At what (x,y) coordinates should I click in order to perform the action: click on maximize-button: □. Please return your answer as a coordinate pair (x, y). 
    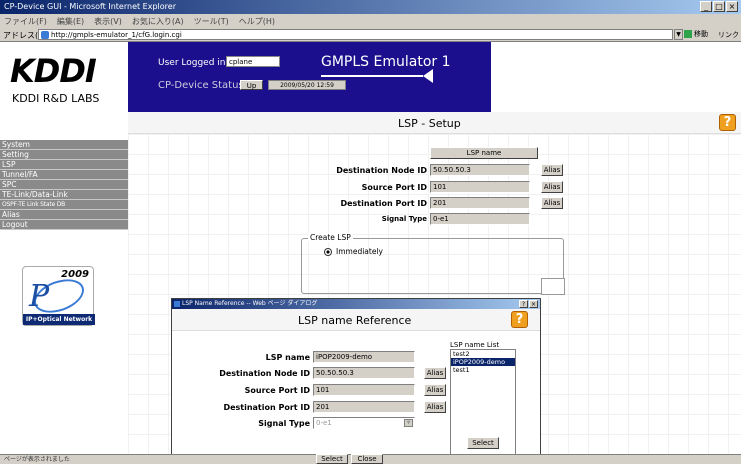
    Looking at the image, I should click on (719, 6).